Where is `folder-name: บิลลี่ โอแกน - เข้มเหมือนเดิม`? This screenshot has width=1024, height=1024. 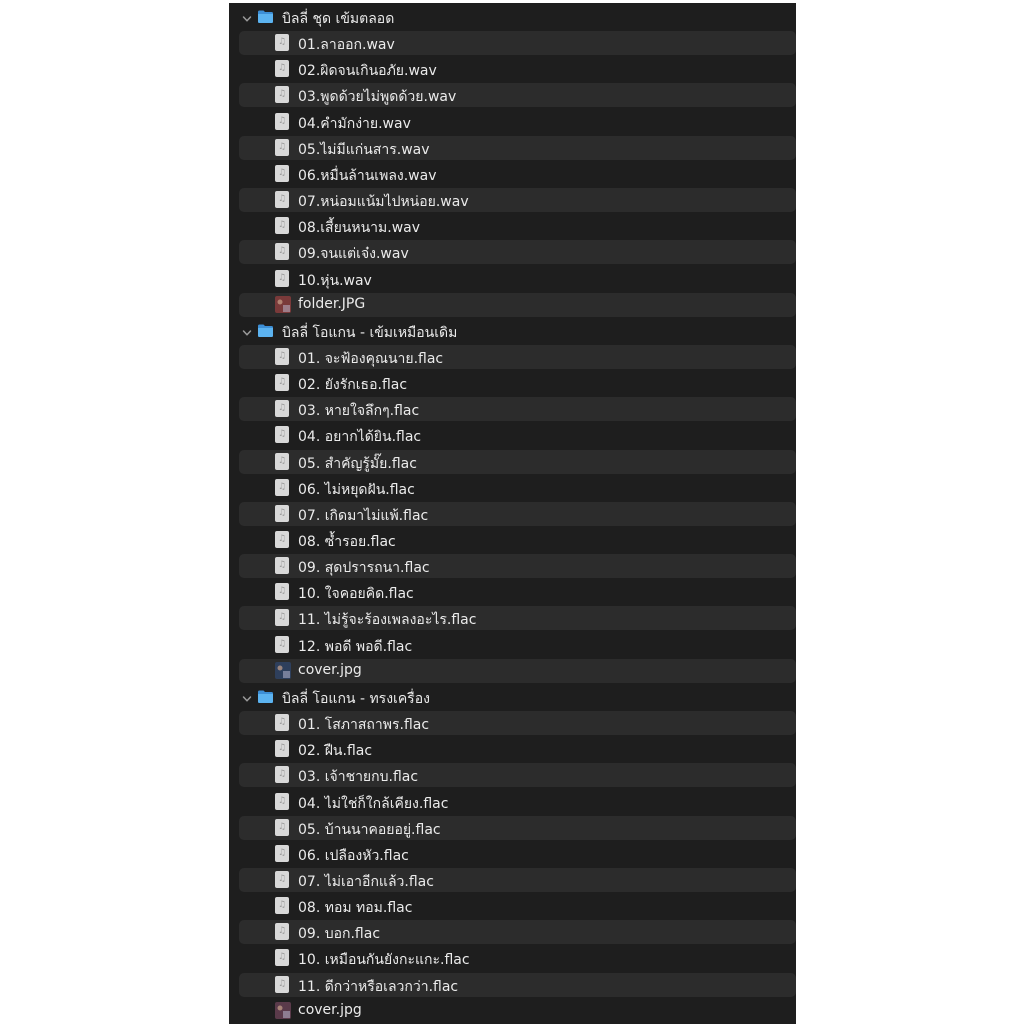
folder-name: บิลลี่ โอแกน - เข้มเหมือนเดิม is located at coordinates (370, 332).